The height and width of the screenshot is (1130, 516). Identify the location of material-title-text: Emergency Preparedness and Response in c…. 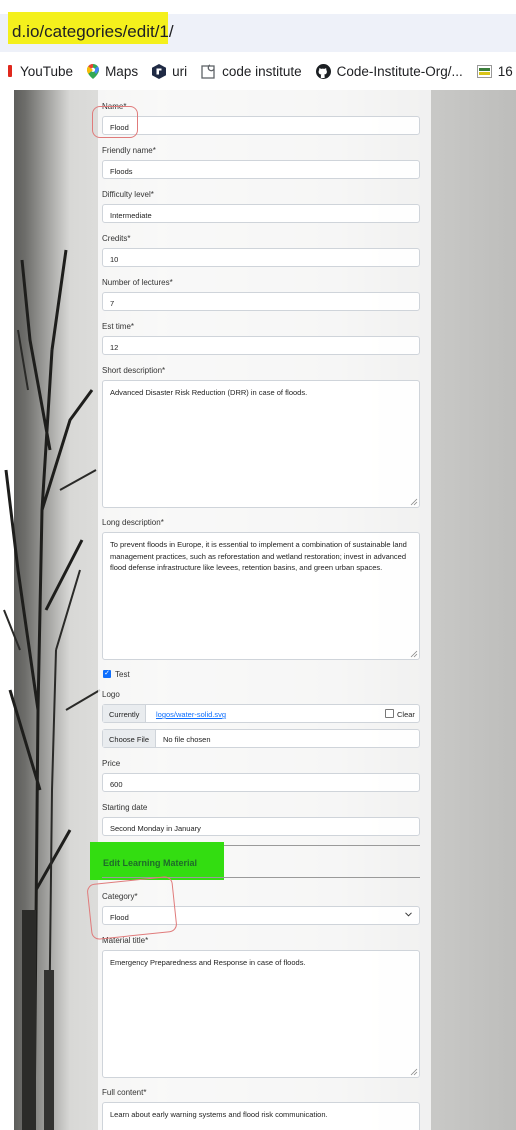
(208, 962).